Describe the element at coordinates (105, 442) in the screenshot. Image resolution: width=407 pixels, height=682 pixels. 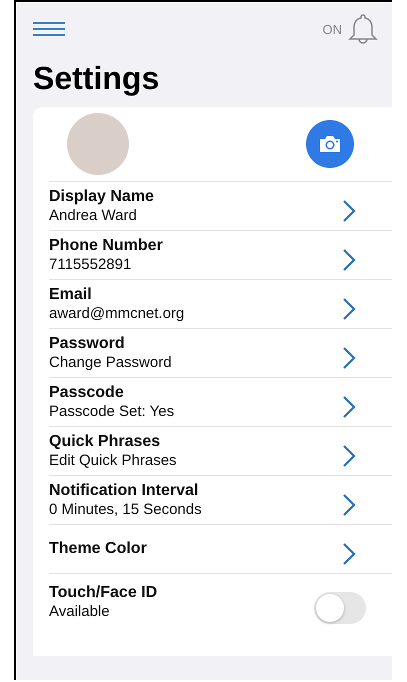
I see `row-label: Quick Phrases` at that location.